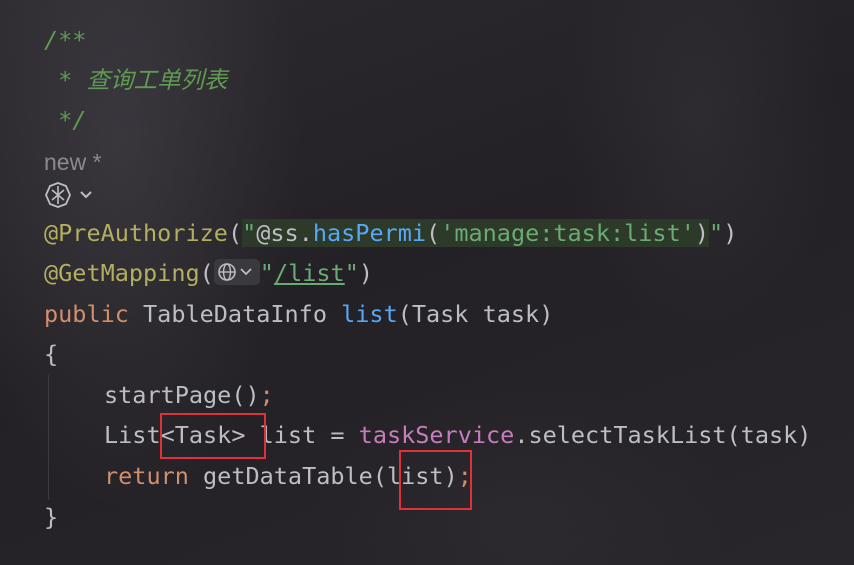  What do you see at coordinates (235, 314) in the screenshot?
I see `return-type: TableDataInfo` at bounding box center [235, 314].